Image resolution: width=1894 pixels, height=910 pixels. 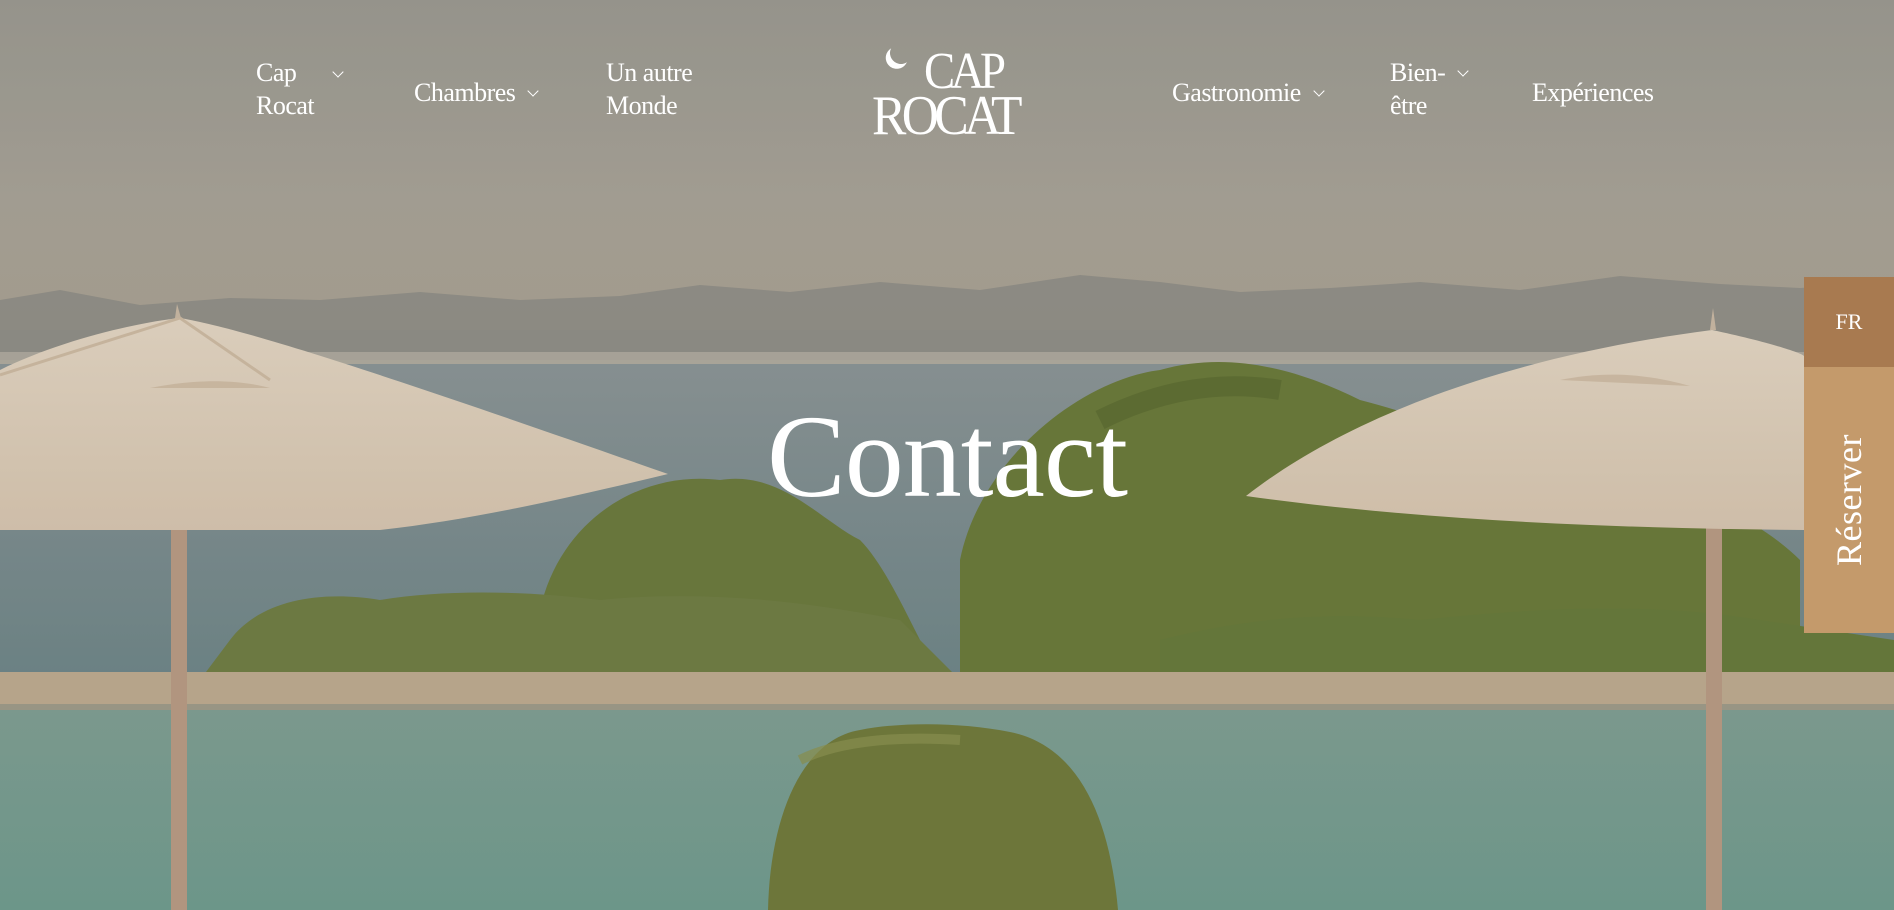 What do you see at coordinates (649, 89) in the screenshot?
I see `nav-label: Un autre Monde` at bounding box center [649, 89].